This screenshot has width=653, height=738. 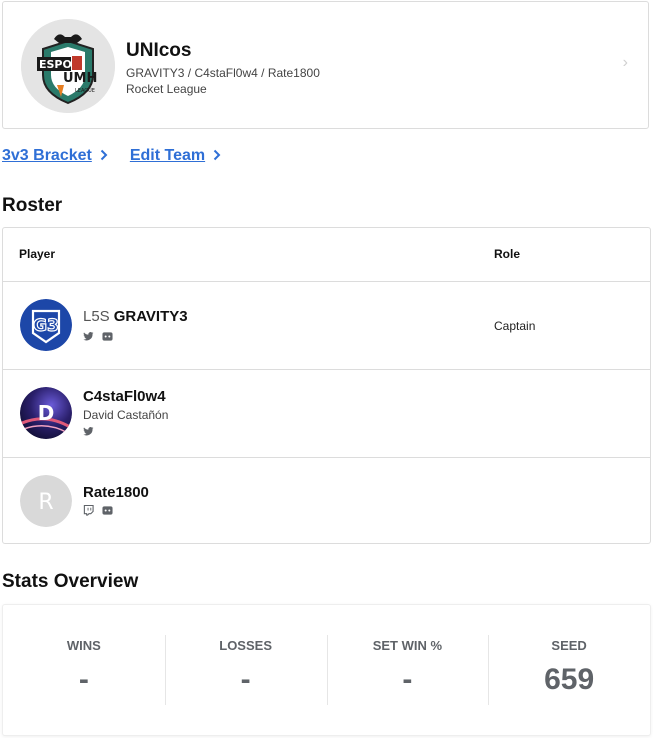 What do you see at coordinates (150, 316) in the screenshot?
I see `player-handle: GRAVITY3` at bounding box center [150, 316].